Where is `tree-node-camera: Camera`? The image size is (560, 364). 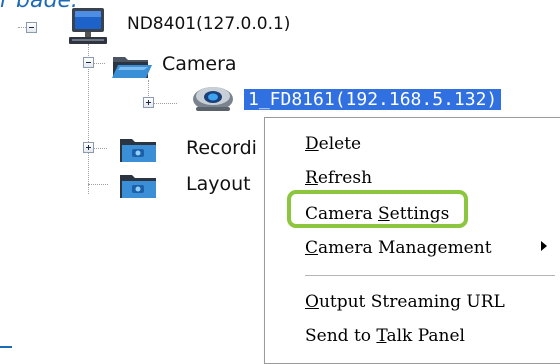
tree-node-camera: Camera is located at coordinates (199, 64).